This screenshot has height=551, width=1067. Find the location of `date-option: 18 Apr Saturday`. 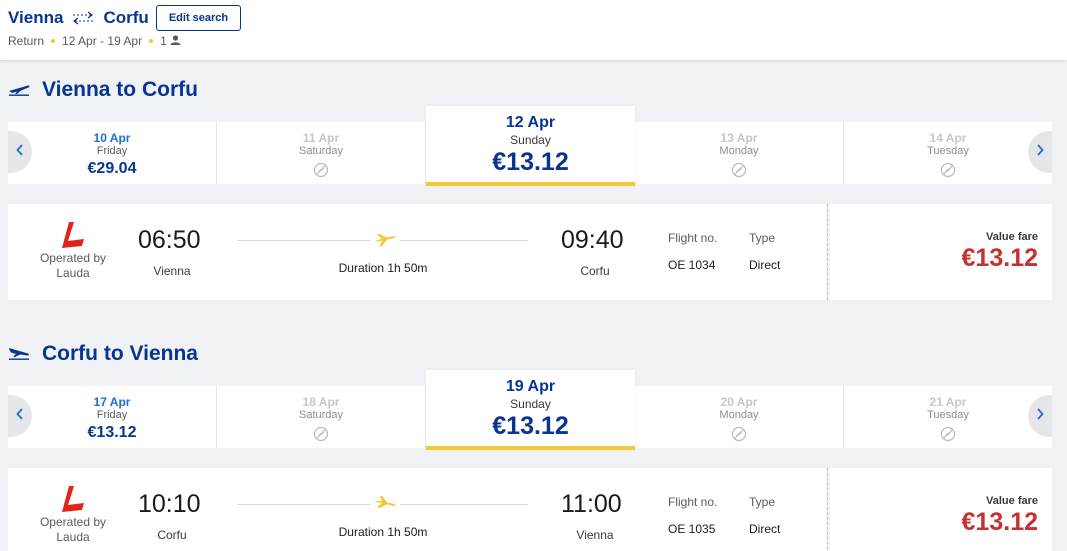

date-option: 18 Apr Saturday is located at coordinates (321, 417).